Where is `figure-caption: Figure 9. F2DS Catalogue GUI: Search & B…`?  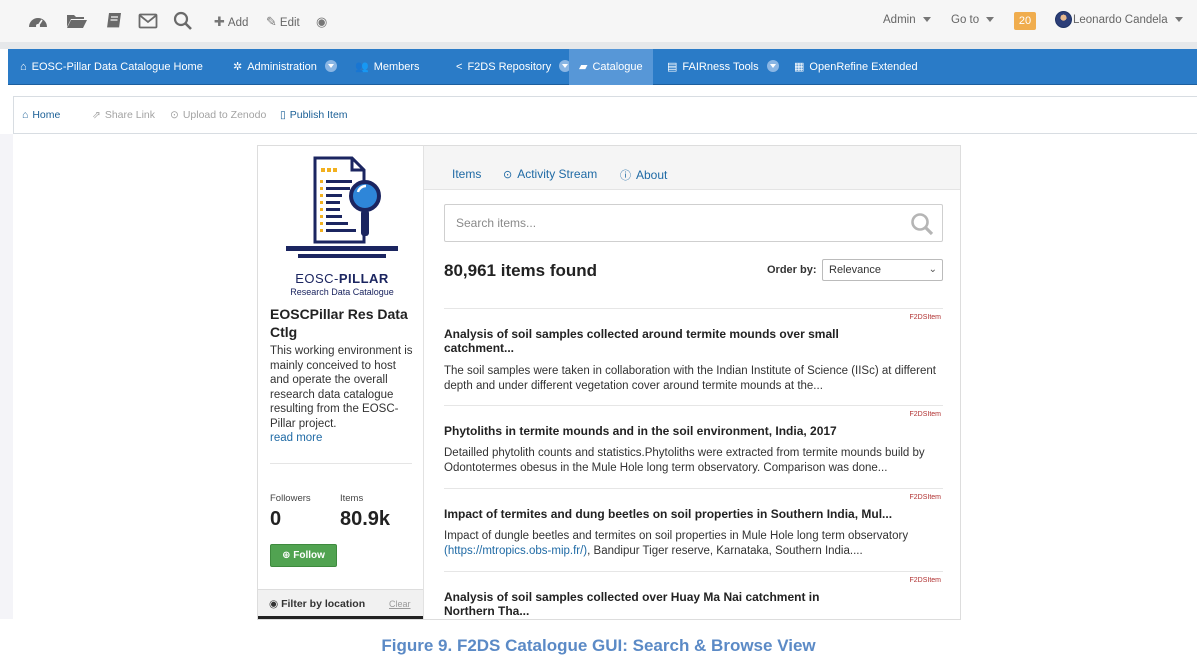 figure-caption: Figure 9. F2DS Catalogue GUI: Search & B… is located at coordinates (598, 645).